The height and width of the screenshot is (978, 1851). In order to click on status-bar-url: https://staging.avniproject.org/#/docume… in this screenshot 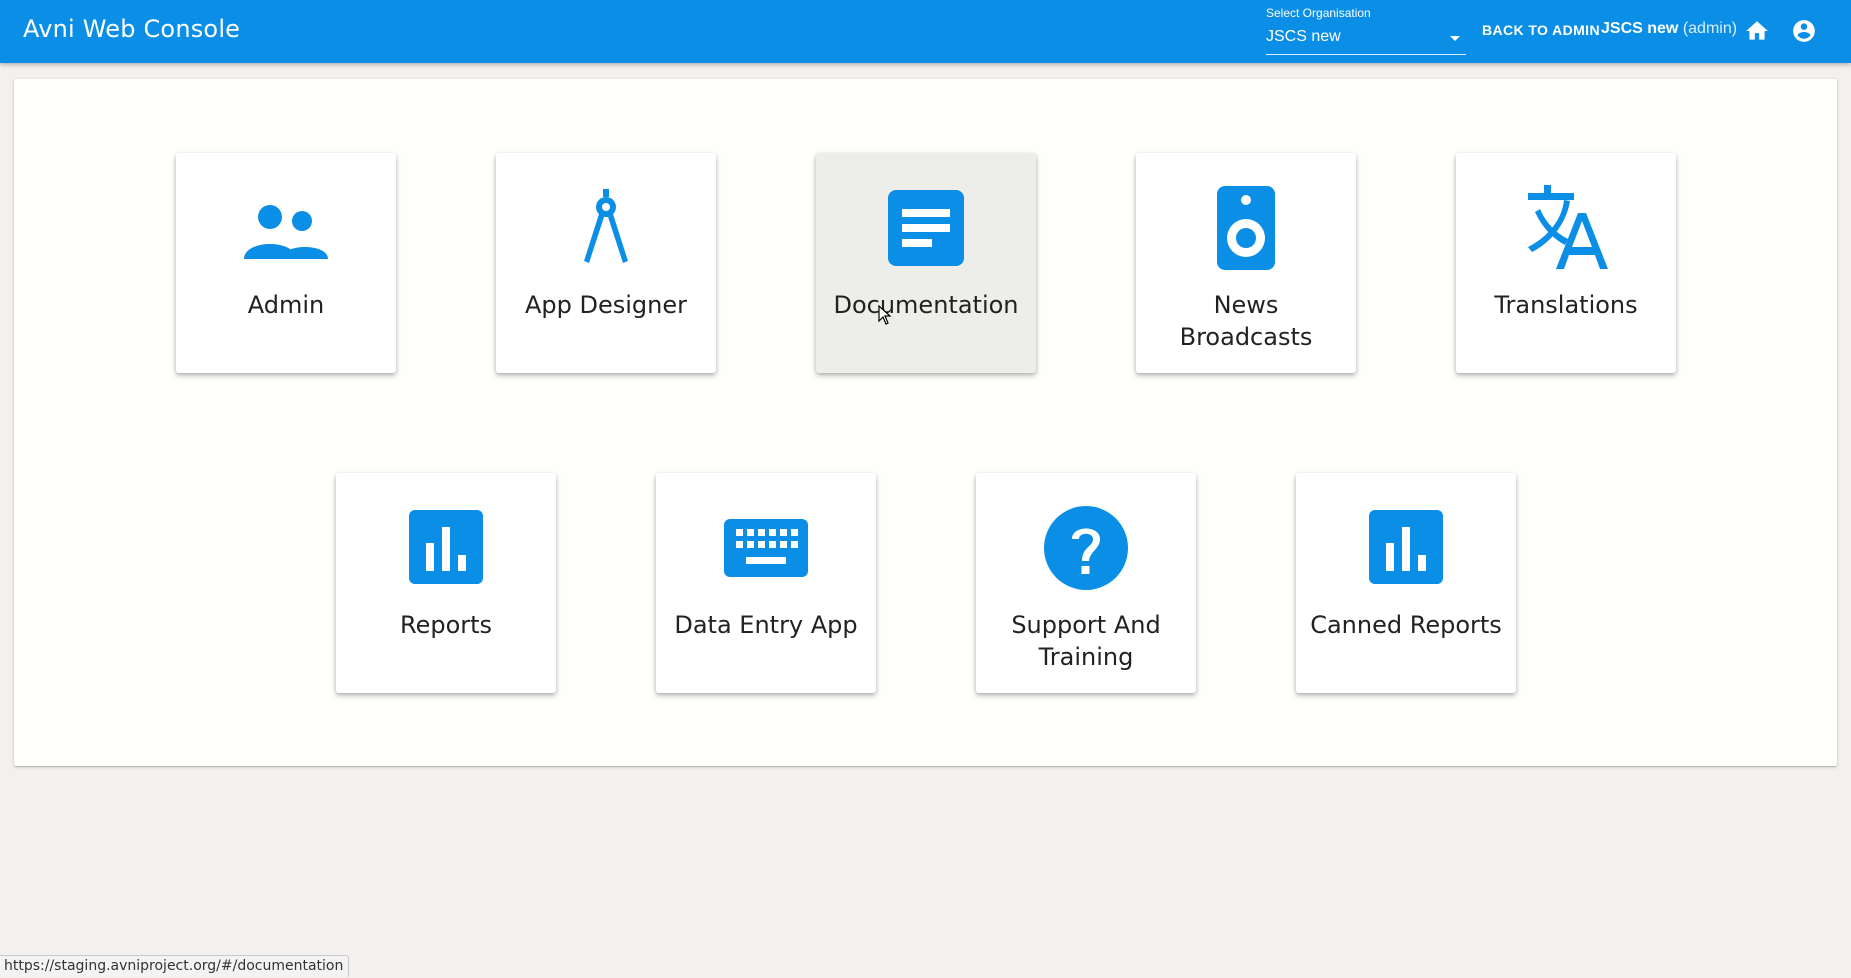, I will do `click(175, 966)`.